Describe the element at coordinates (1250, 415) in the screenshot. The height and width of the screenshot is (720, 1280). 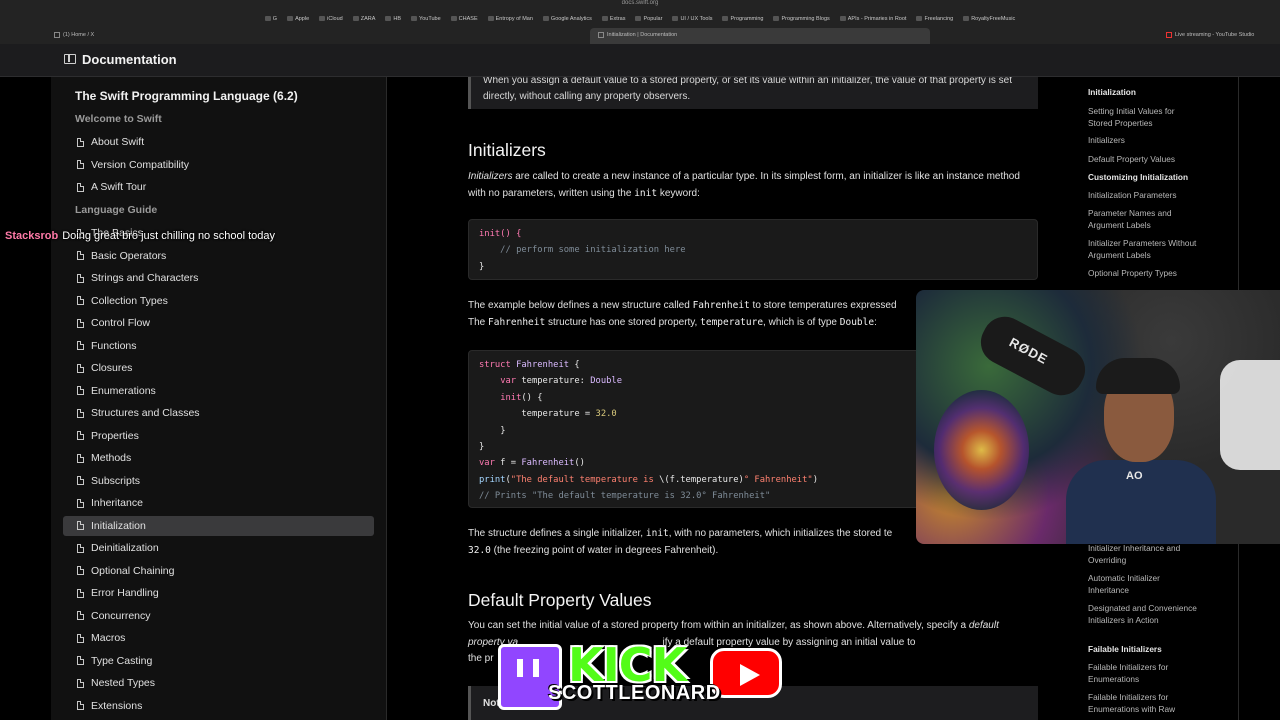
I see `foreground-object` at that location.